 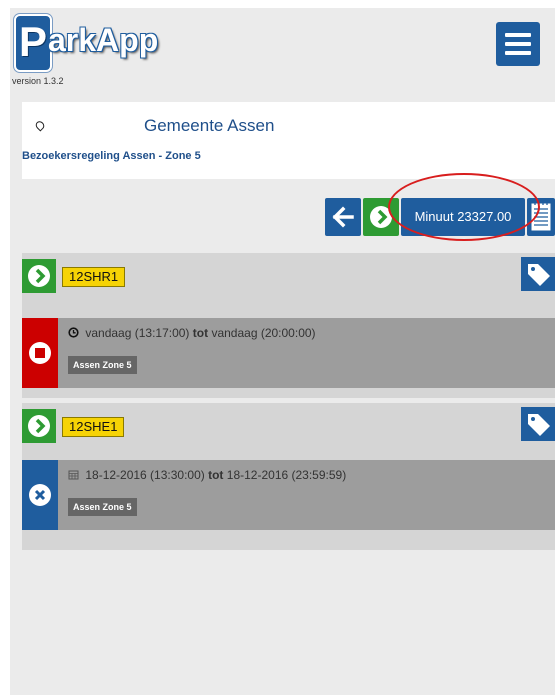 I want to click on logo-text: arkApp, so click(x=103, y=40).